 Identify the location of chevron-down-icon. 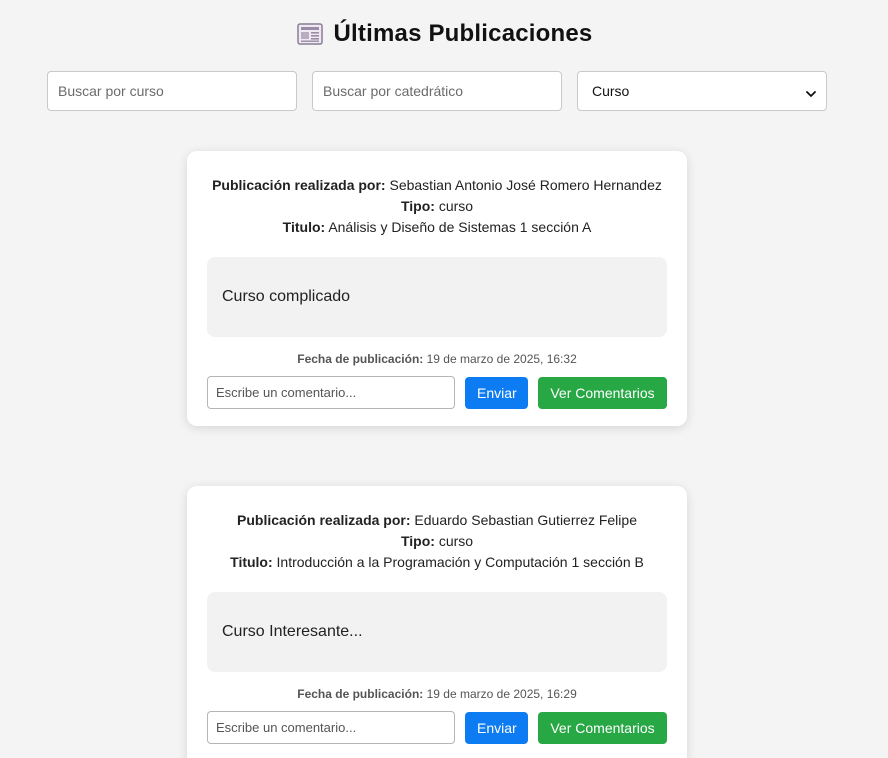
(811, 91).